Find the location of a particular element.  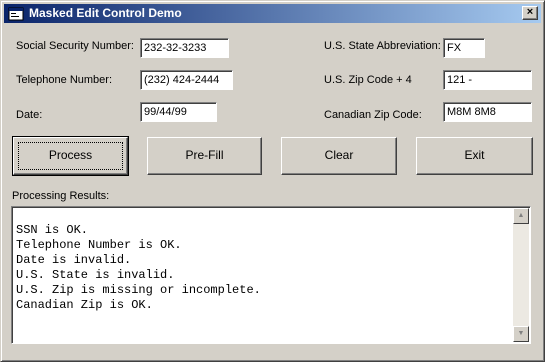

prefill-button-label: Pre-Fill is located at coordinates (204, 155).